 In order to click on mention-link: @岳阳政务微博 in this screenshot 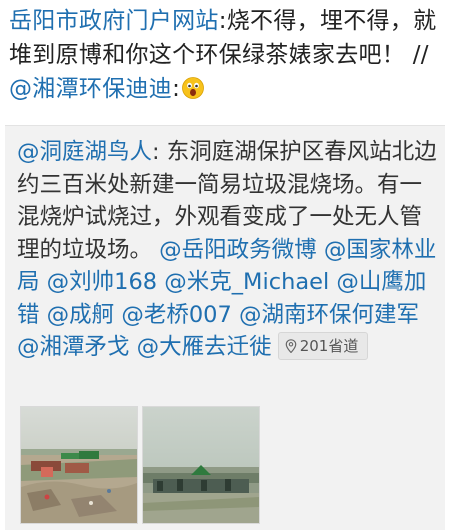, I will do `click(238, 250)`.